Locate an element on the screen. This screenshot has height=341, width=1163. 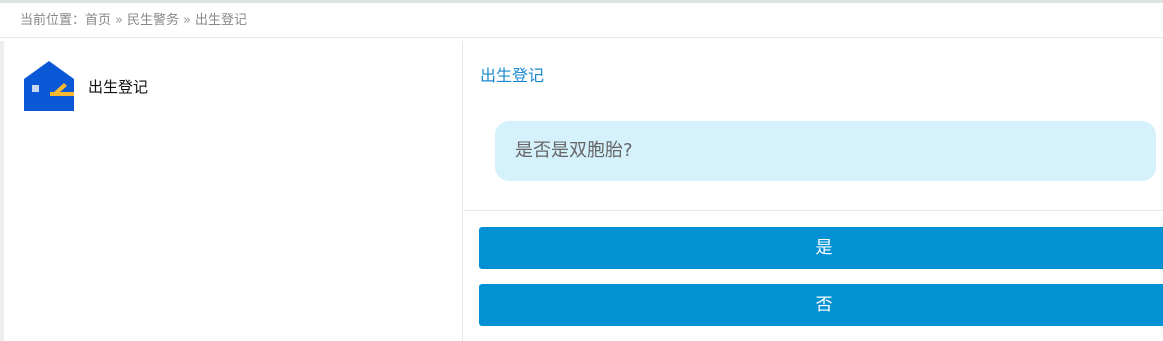
breadcrumb: 当前位置：首页» 民生警务» 出生登记 is located at coordinates (581, 20).